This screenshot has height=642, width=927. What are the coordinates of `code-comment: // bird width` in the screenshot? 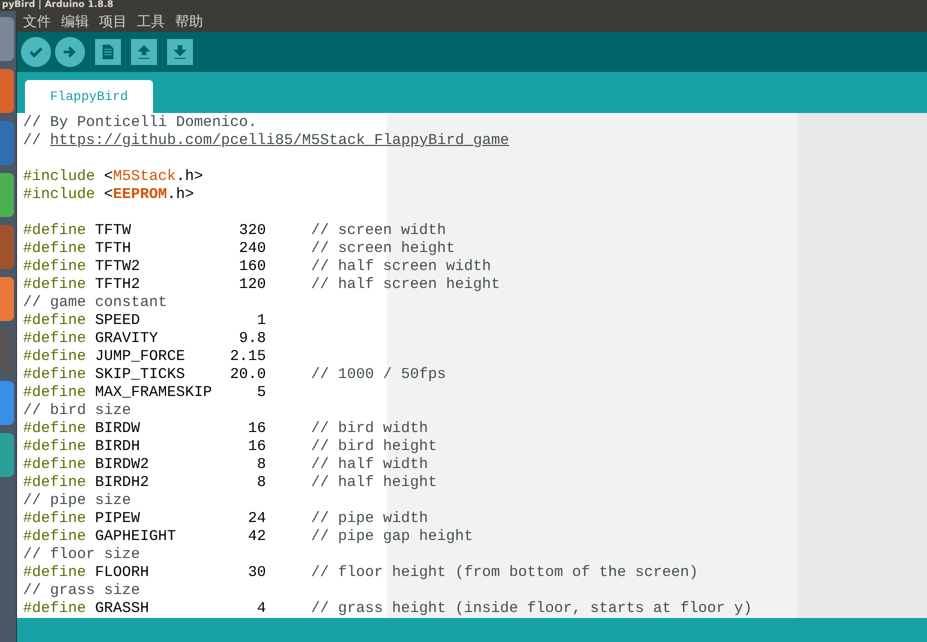 It's located at (369, 428).